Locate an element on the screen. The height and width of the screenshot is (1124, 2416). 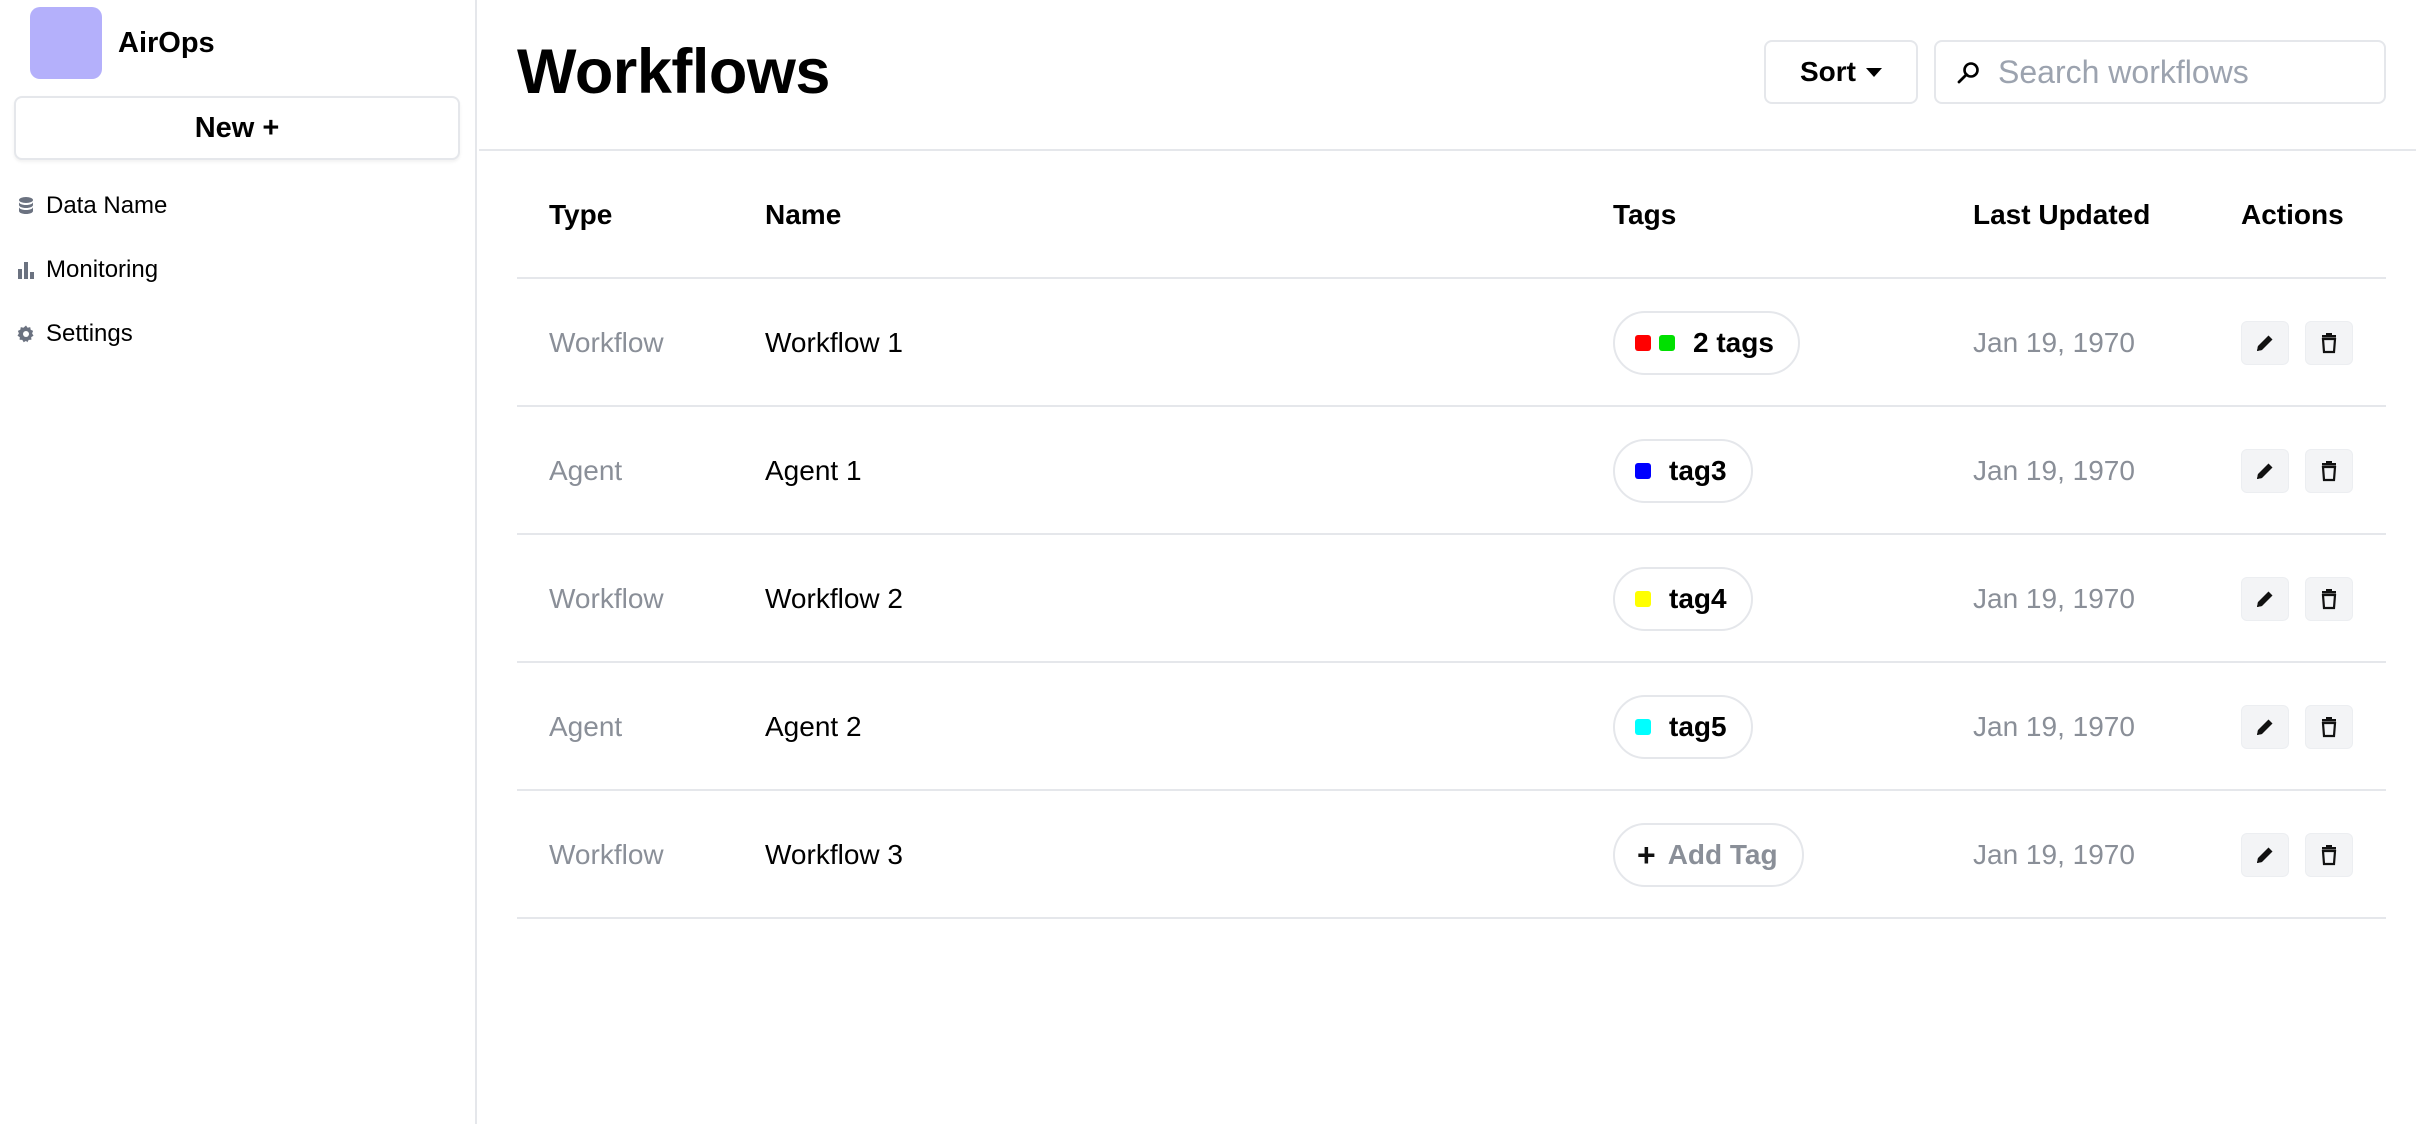
table-row: Agent Agent 2 tag5 Jan 19, 1970 is located at coordinates (1451, 727).